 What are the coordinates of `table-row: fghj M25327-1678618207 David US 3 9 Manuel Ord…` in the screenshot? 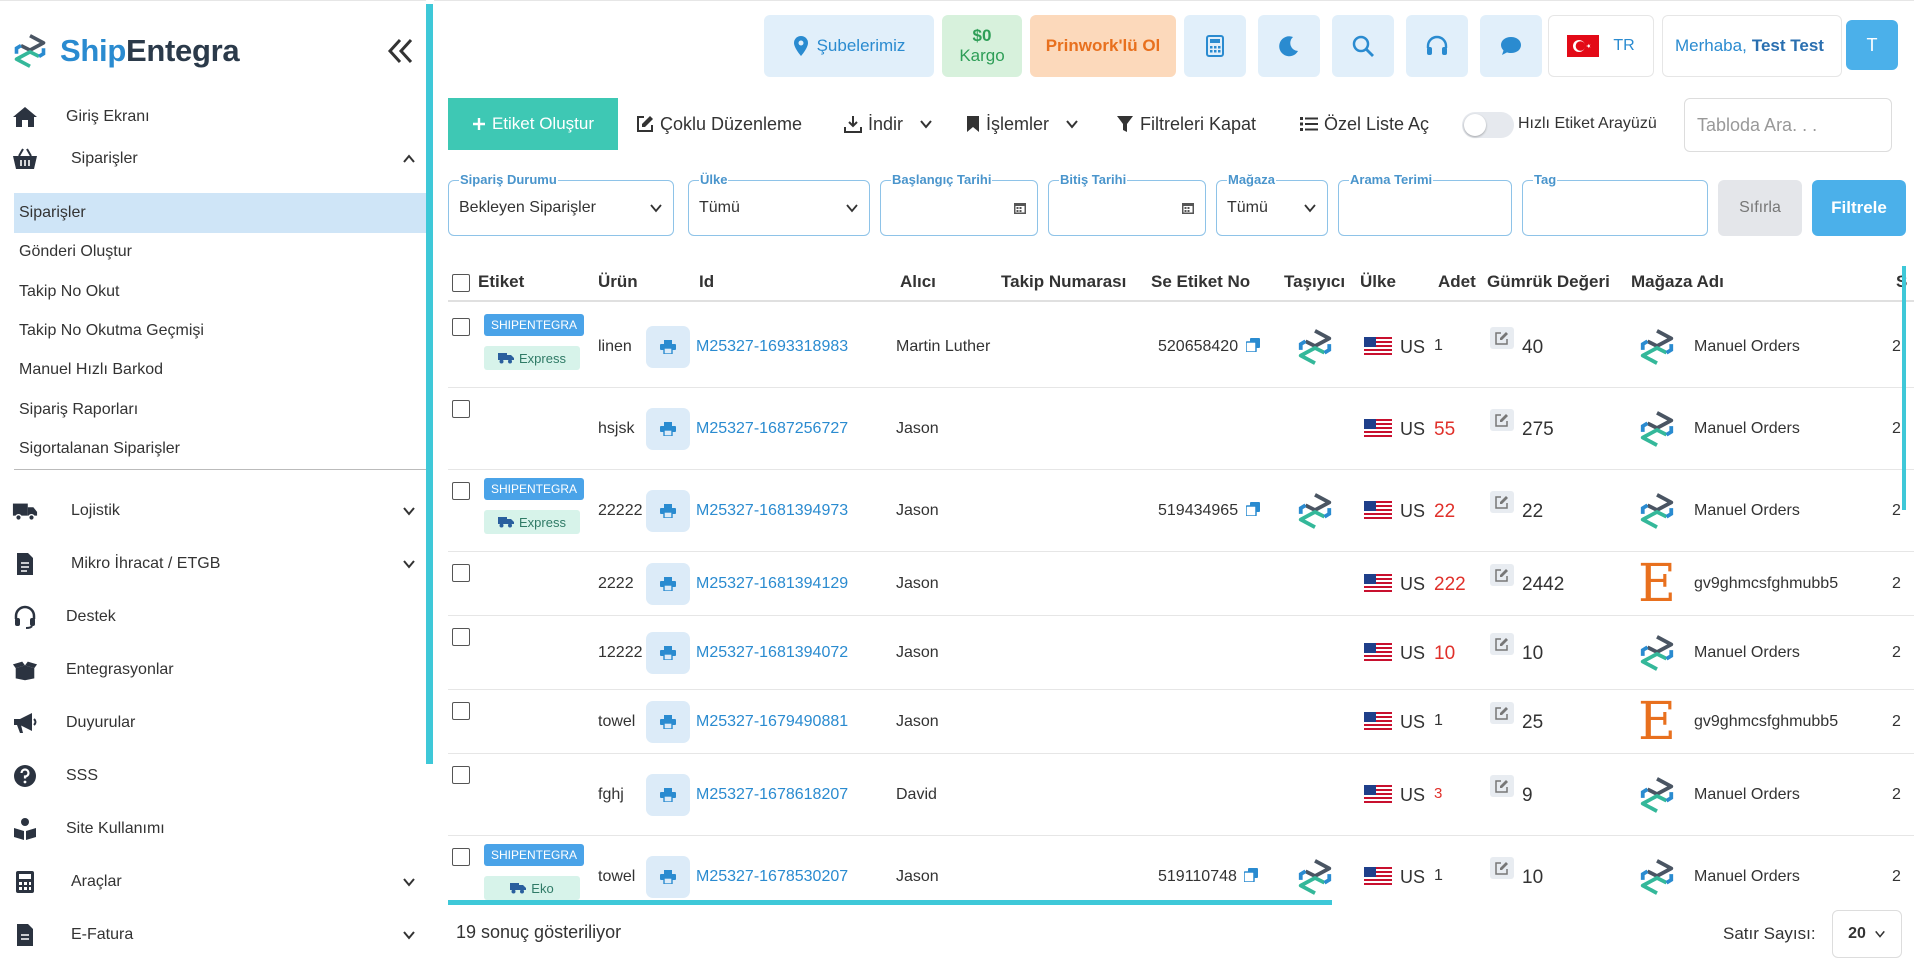 It's located at (1181, 795).